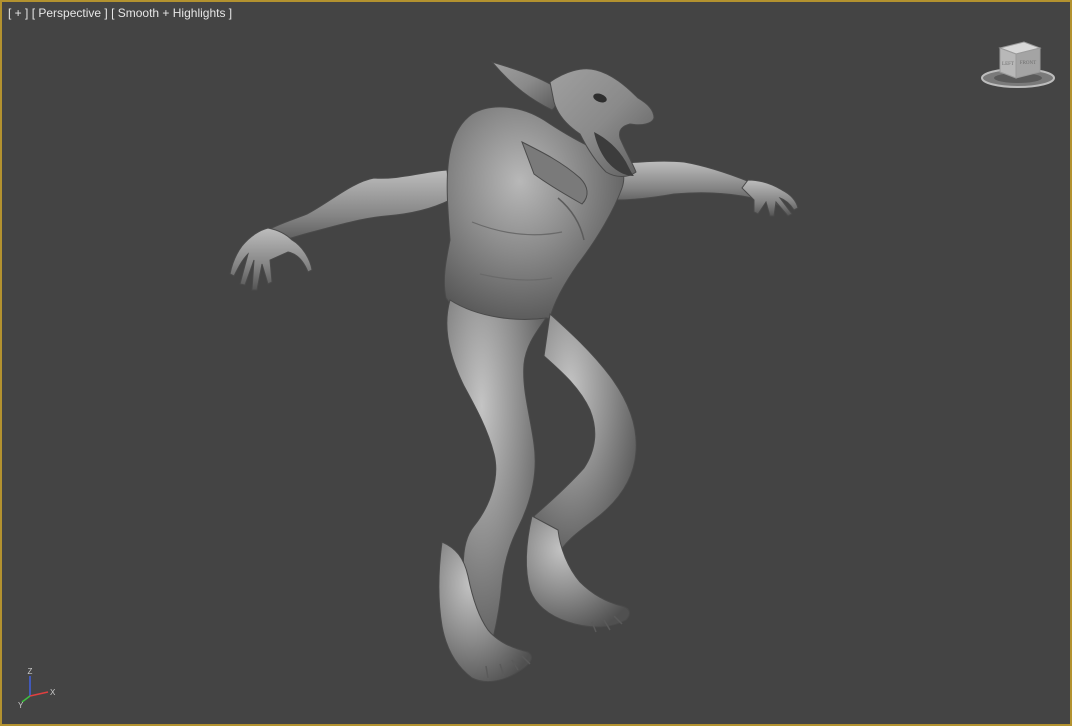 This screenshot has width=1072, height=726. Describe the element at coordinates (53, 692) in the screenshot. I see `x-axis-label: X` at that location.